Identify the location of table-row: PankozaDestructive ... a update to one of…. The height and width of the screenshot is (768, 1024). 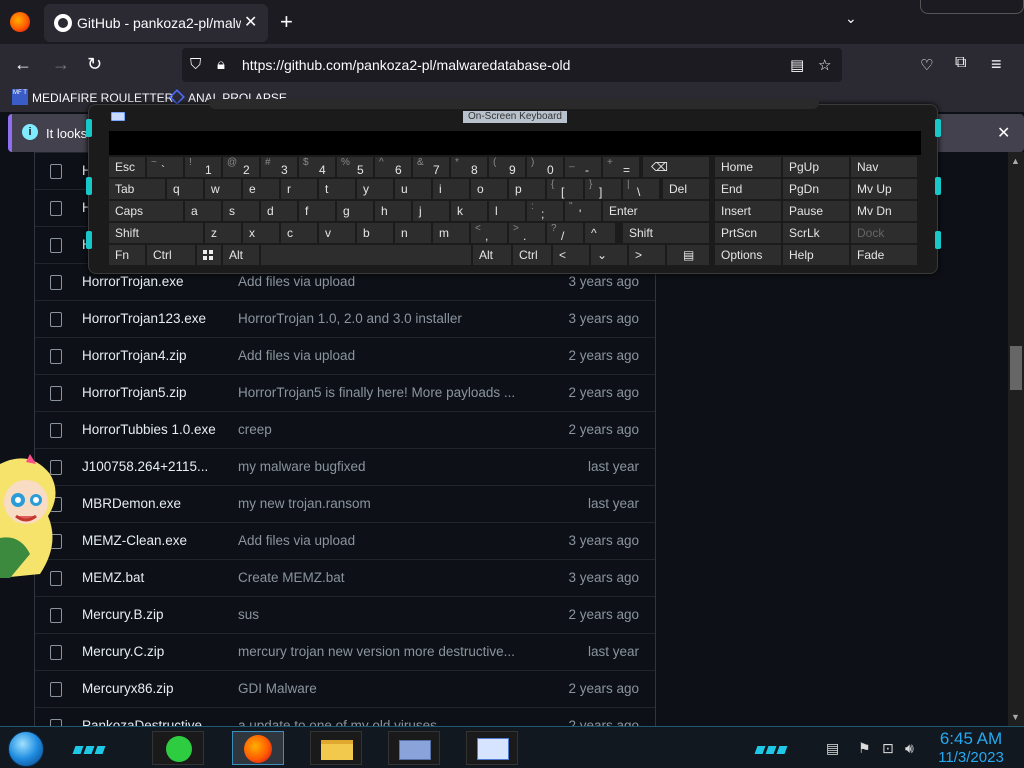
(345, 716).